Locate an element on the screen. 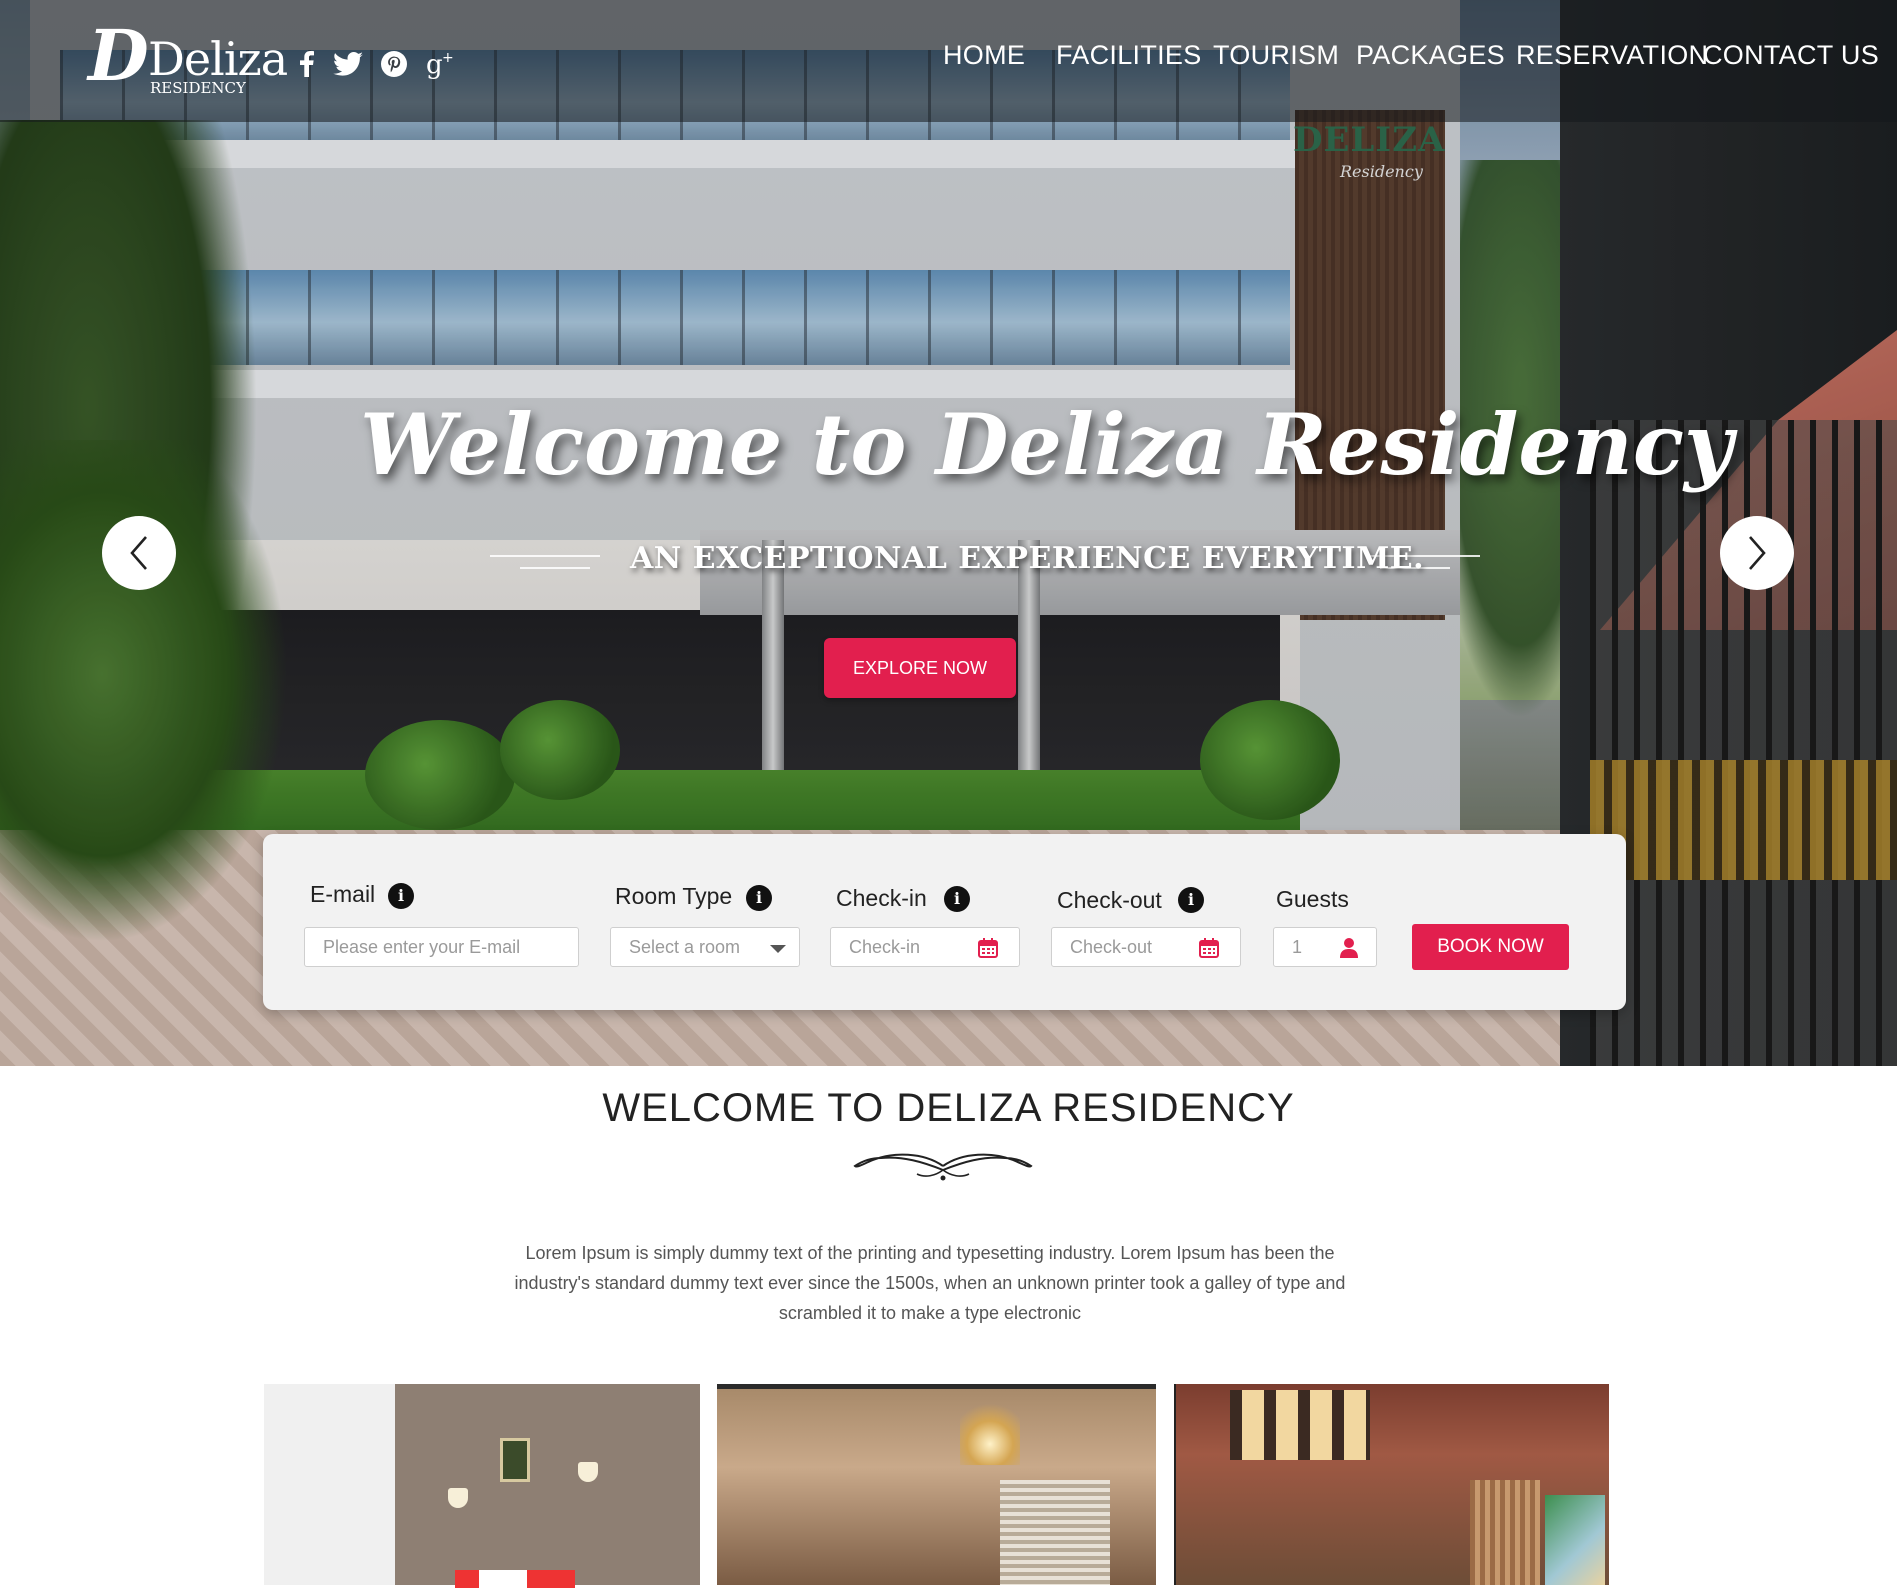 Image resolution: width=1897 pixels, height=1588 pixels. caret-down-icon is located at coordinates (778, 949).